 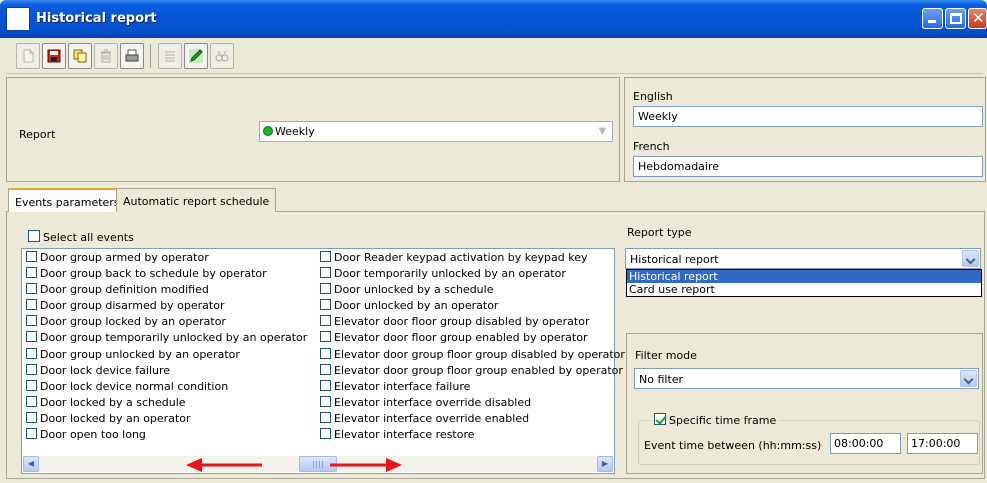 I want to click on chevron-down-icon: ▼, so click(x=602, y=131).